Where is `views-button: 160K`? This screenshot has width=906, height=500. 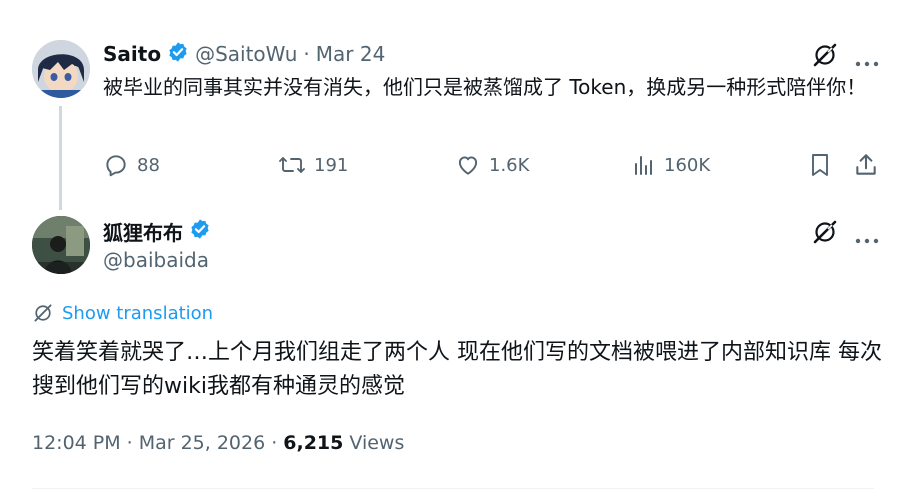 views-button: 160K is located at coordinates (671, 165).